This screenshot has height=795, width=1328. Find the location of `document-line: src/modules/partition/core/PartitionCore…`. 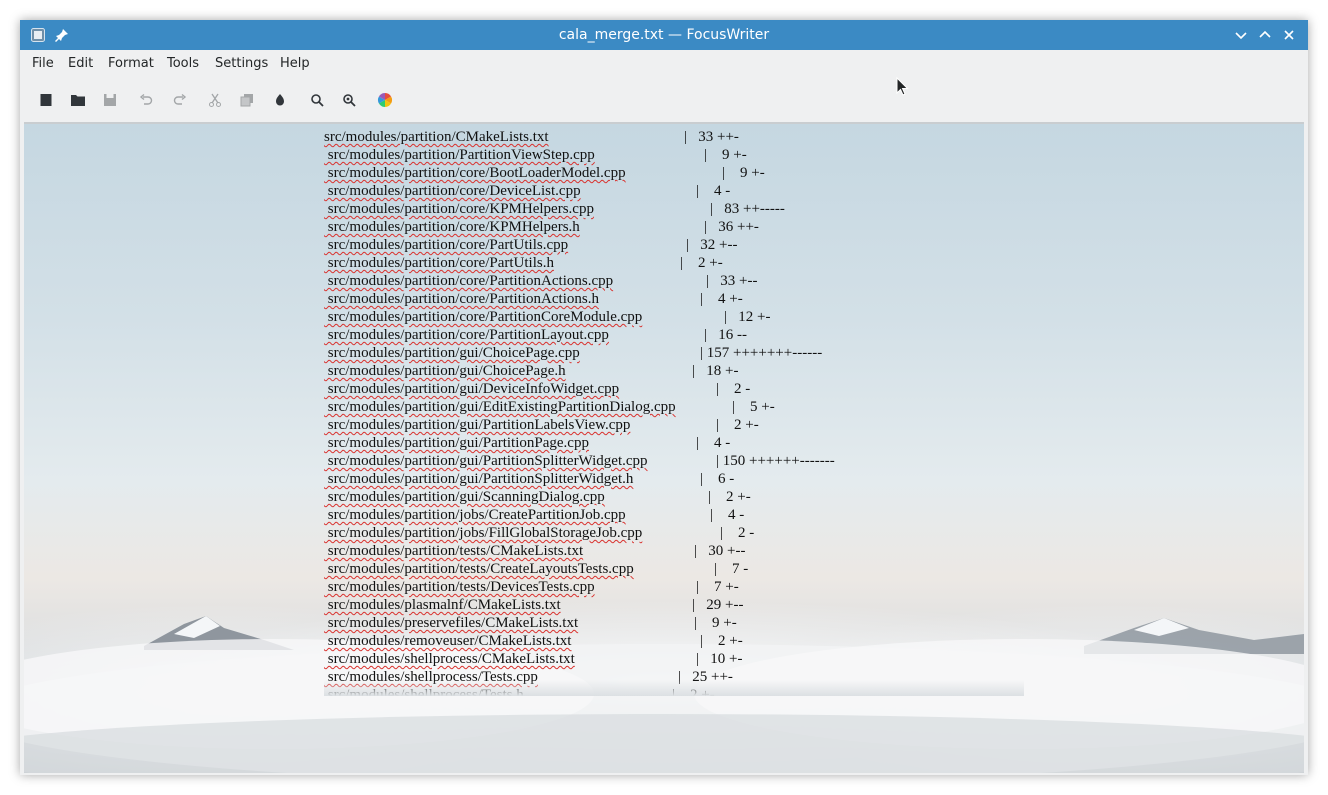

document-line: src/modules/partition/core/PartitionCore… is located at coordinates (674, 317).